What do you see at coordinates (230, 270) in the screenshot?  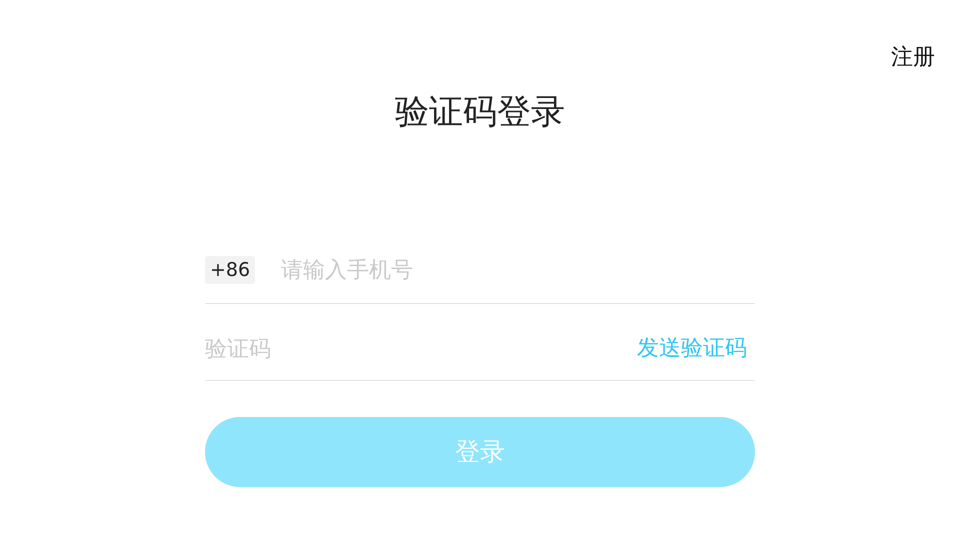 I see `country-code: +86` at bounding box center [230, 270].